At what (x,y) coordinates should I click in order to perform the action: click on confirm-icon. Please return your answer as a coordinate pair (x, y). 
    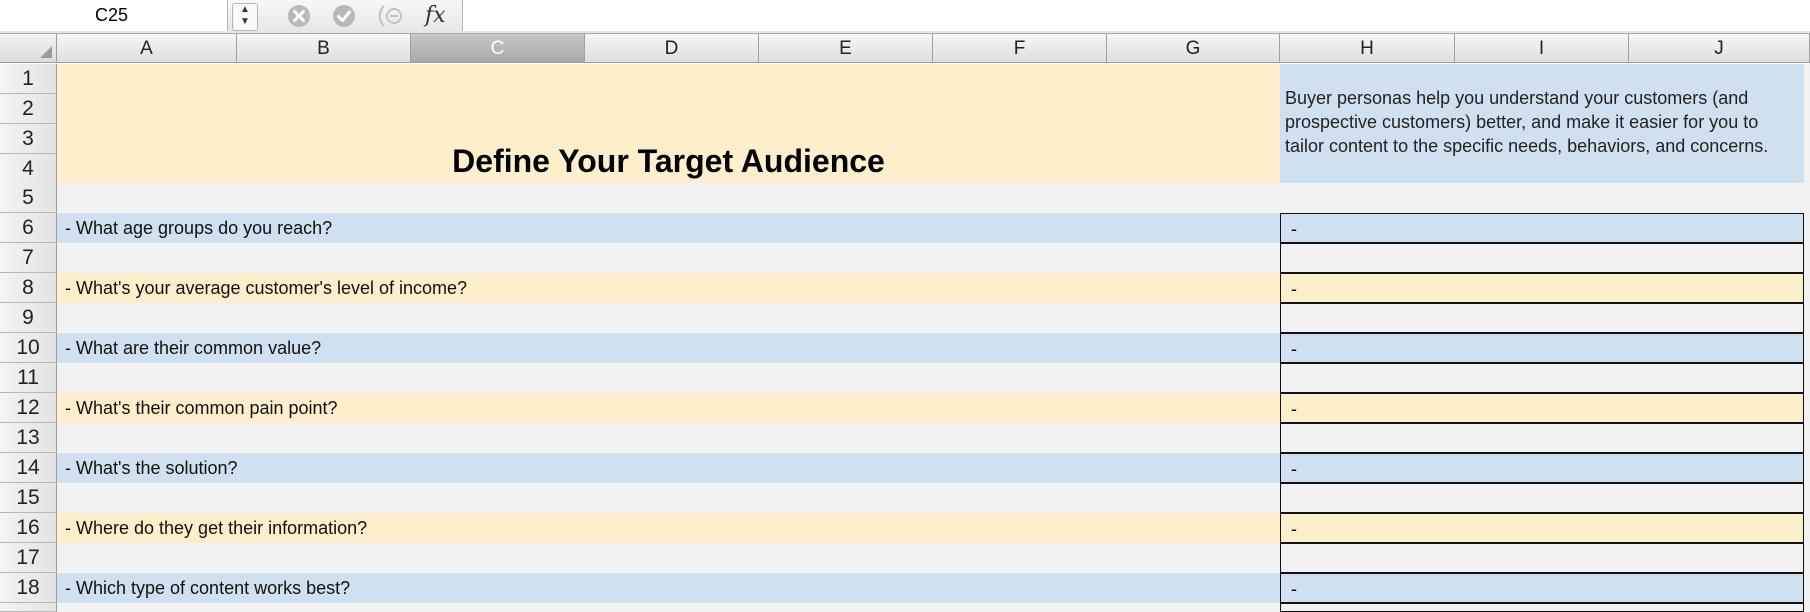
    Looking at the image, I should click on (344, 16).